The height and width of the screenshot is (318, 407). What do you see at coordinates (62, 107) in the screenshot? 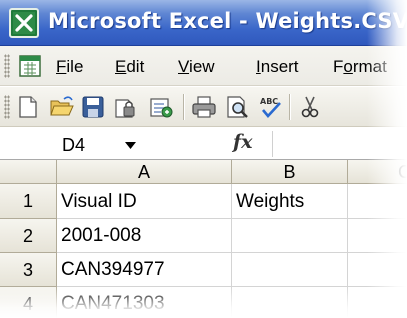
I see `open-folder-icon` at bounding box center [62, 107].